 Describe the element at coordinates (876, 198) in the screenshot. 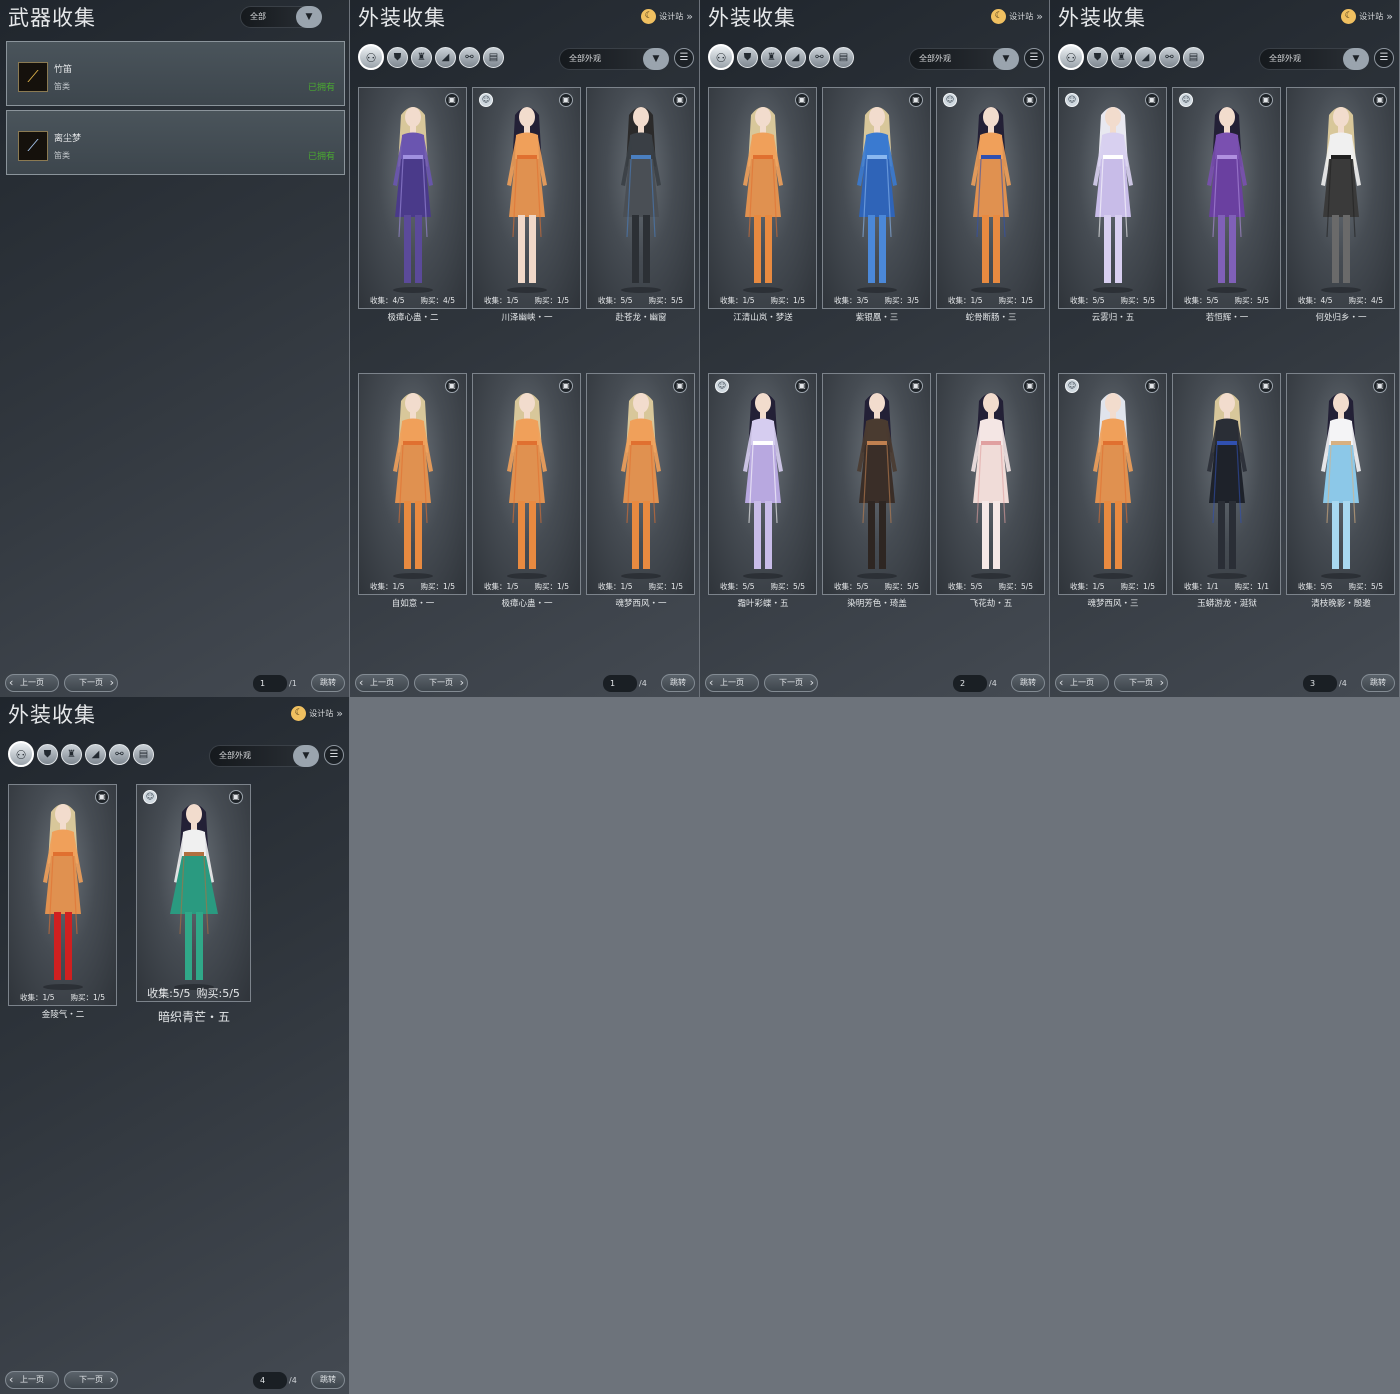

I see `outfit-card: ▣ 收集：3/5 购买：3/5` at that location.